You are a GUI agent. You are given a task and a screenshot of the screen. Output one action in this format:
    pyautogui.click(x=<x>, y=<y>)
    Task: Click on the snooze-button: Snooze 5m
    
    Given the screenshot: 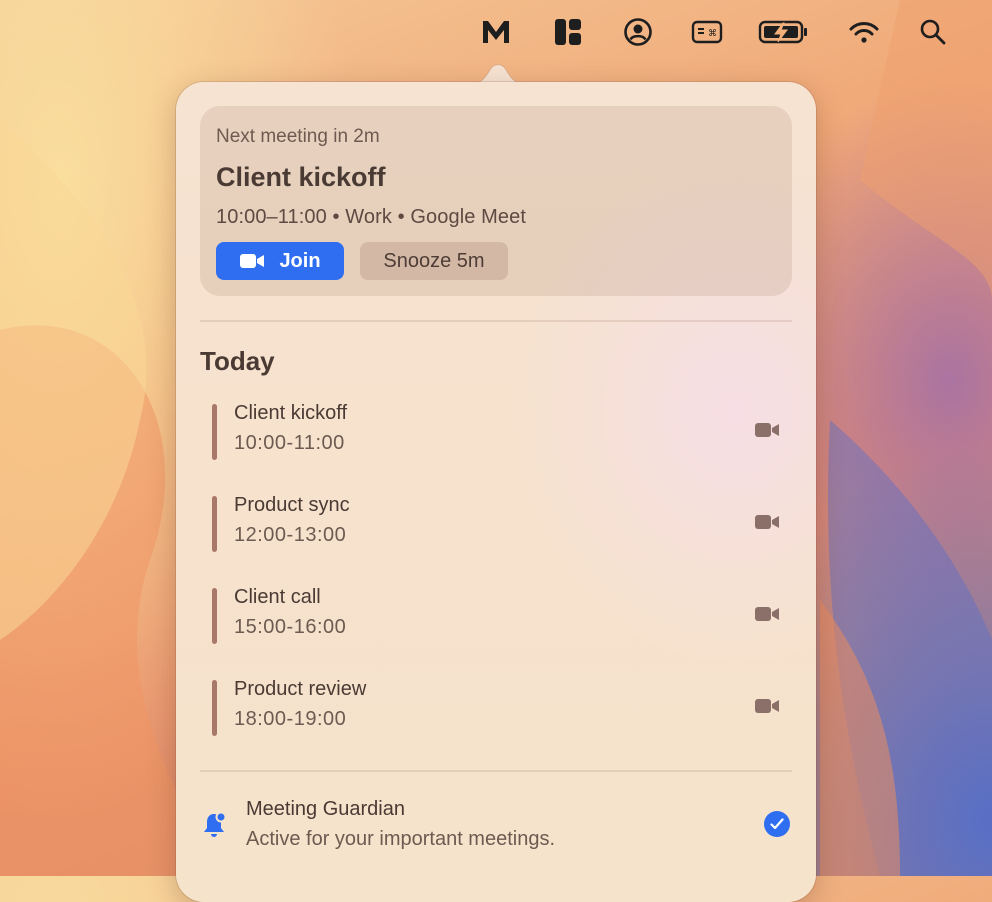 What is the action you would take?
    pyautogui.click(x=434, y=261)
    